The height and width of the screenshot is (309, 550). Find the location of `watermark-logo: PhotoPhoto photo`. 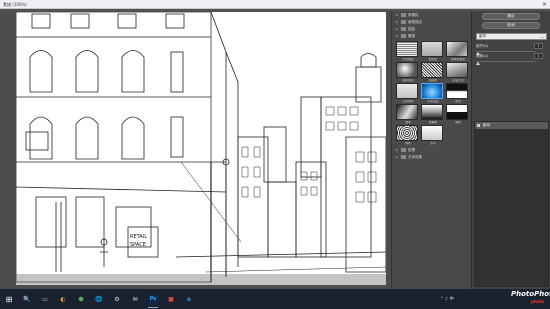

watermark-logo: PhotoPhoto photo is located at coordinates (527, 298).